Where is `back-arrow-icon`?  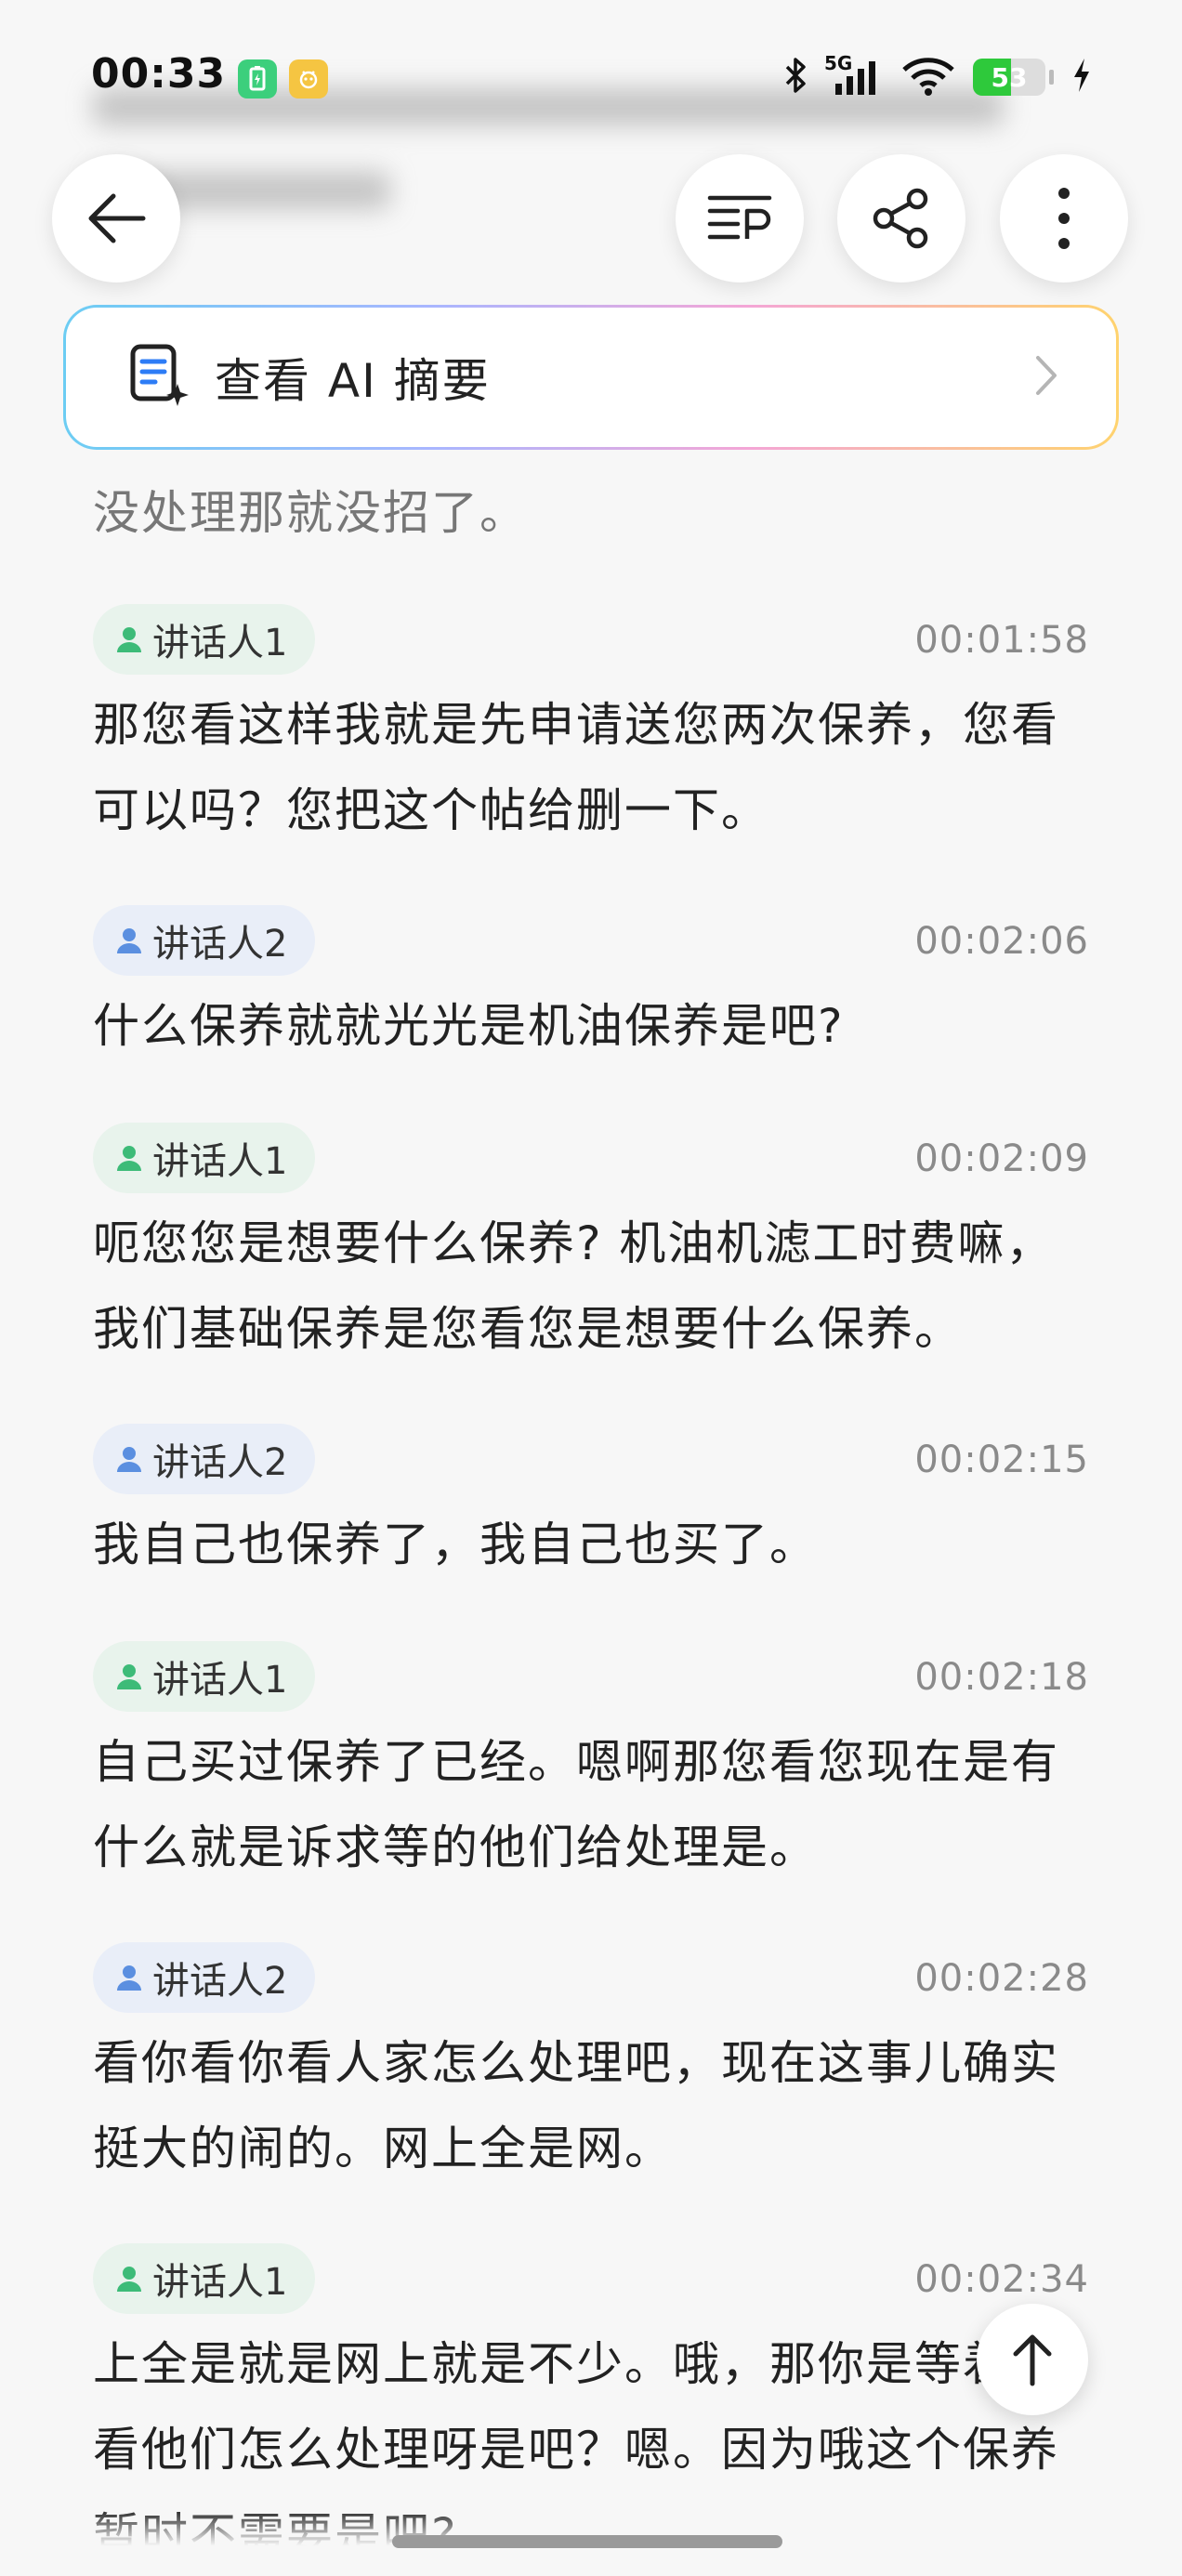
back-arrow-icon is located at coordinates (117, 218).